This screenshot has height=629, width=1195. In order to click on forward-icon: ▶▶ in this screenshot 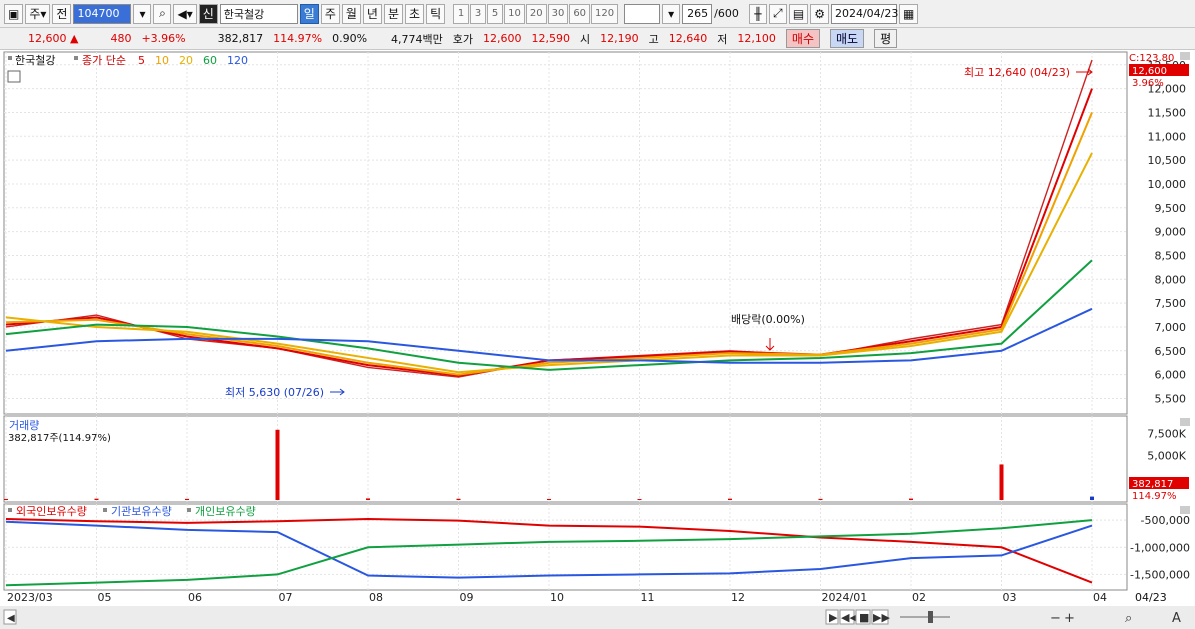, I will do `click(881, 617)`.